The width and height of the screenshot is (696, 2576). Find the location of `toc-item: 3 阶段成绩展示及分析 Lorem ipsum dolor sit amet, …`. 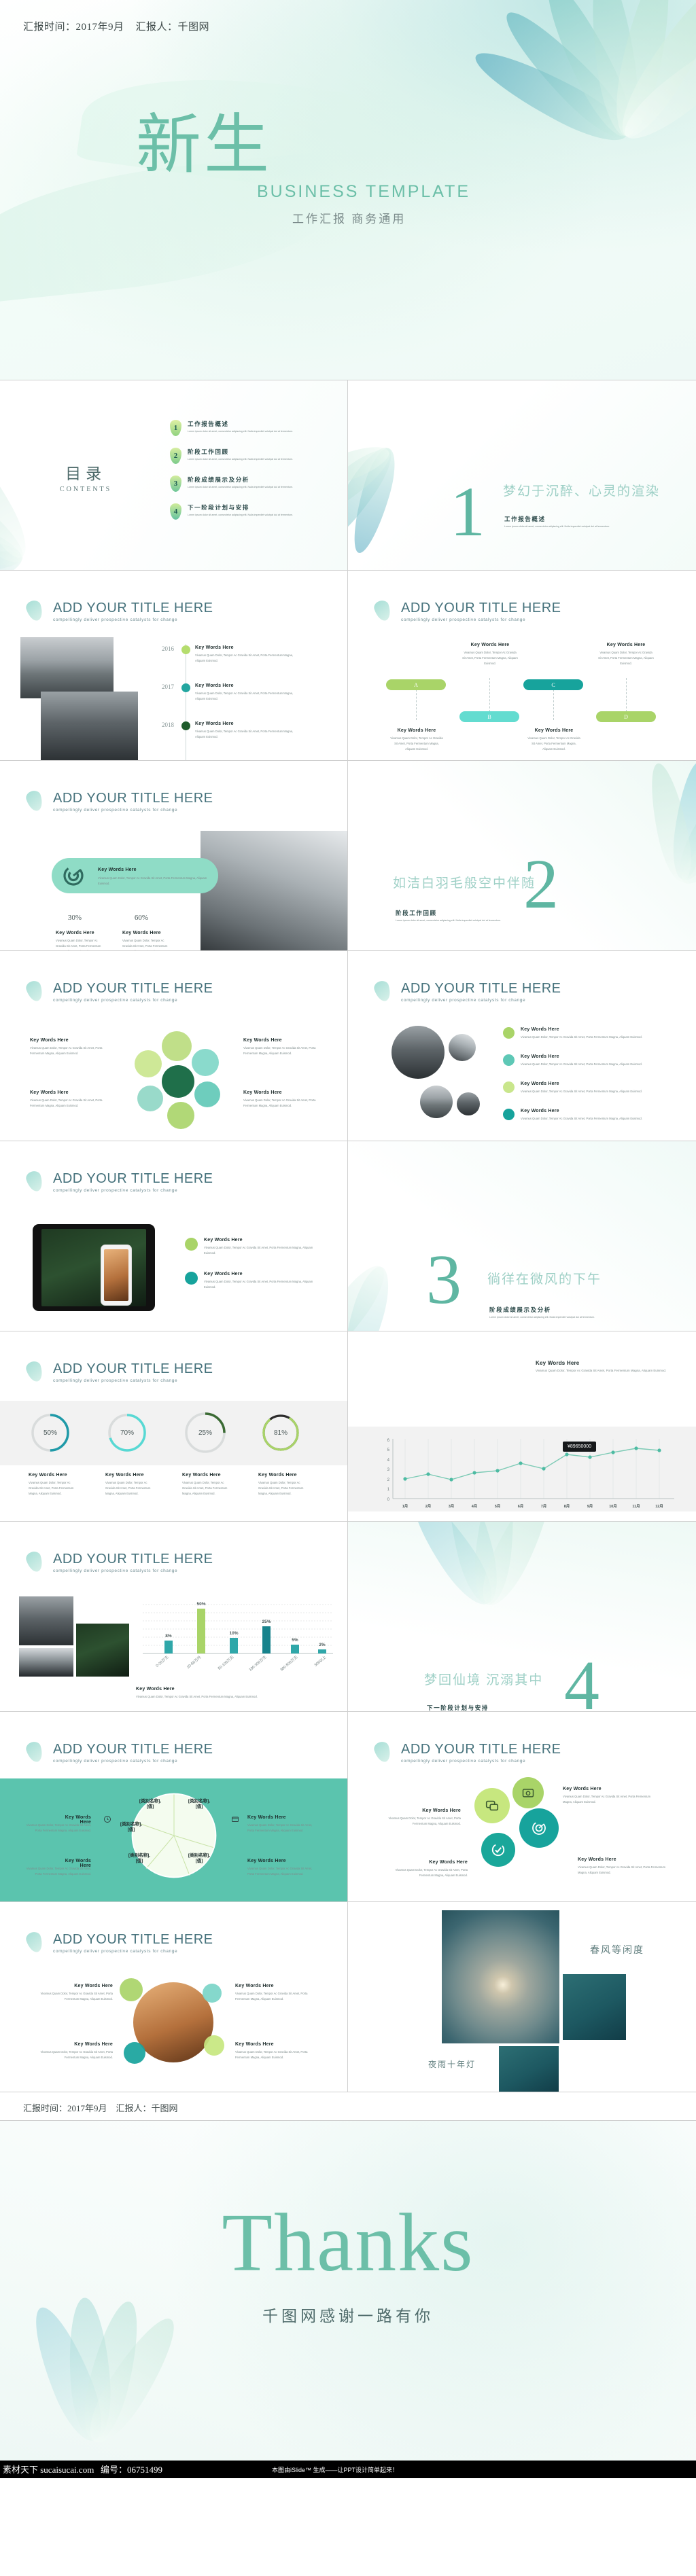

toc-item: 3 阶段成绩展示及分析 Lorem ipsum dolor sit amet, … is located at coordinates (251, 484).